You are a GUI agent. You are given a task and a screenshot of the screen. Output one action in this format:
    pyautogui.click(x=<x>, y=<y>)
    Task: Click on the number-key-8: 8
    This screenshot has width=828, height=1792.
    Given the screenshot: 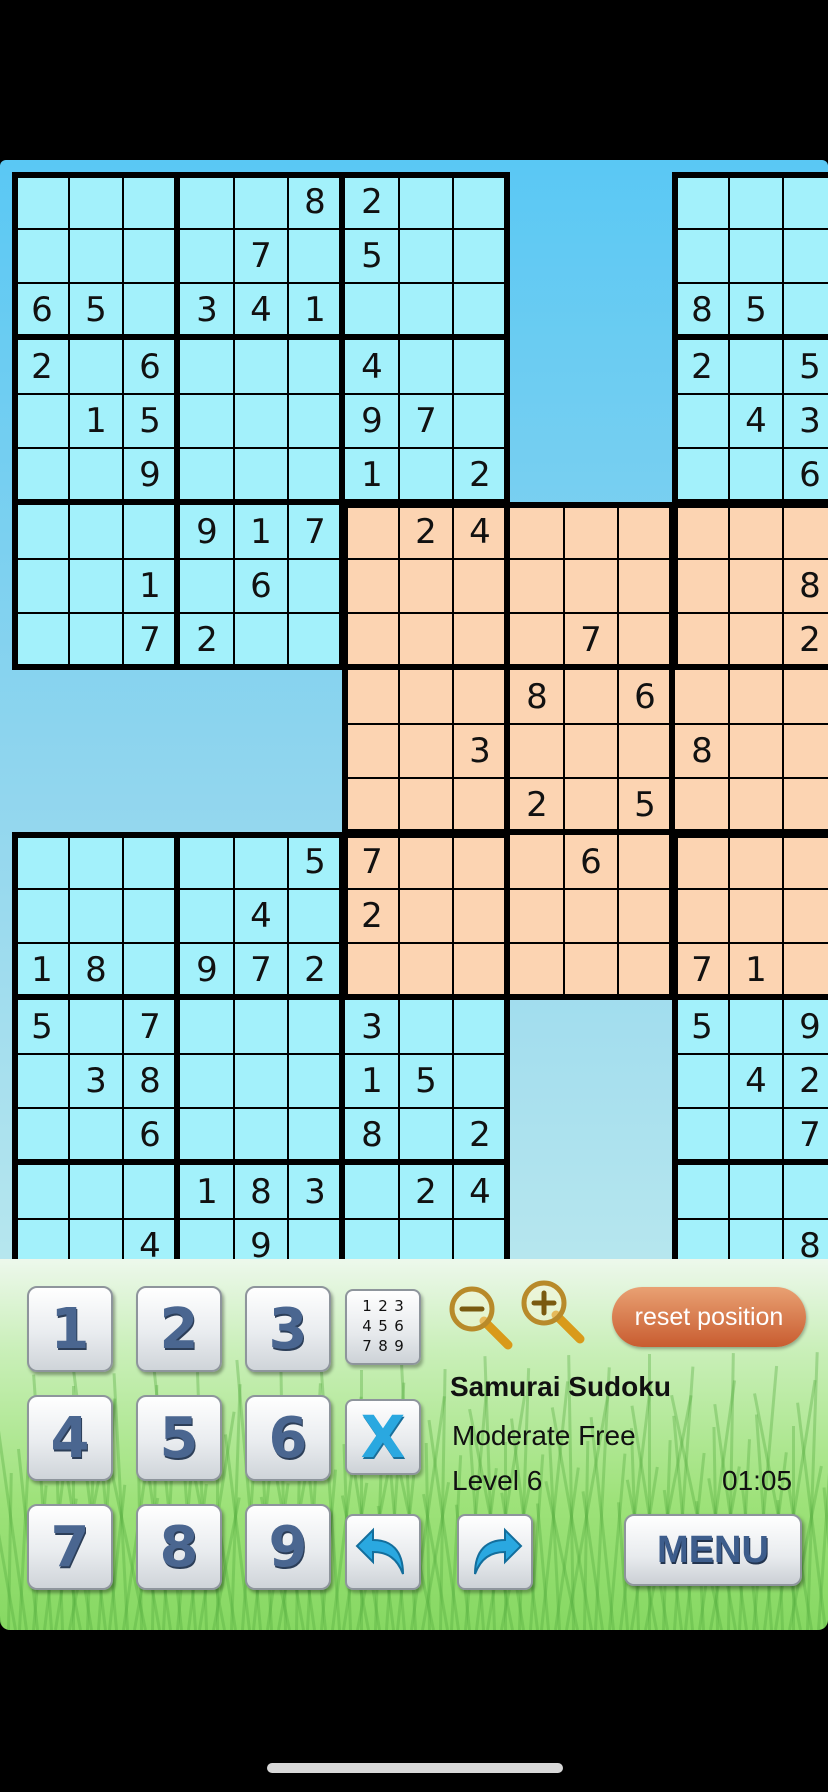 What is the action you would take?
    pyautogui.click(x=179, y=1547)
    